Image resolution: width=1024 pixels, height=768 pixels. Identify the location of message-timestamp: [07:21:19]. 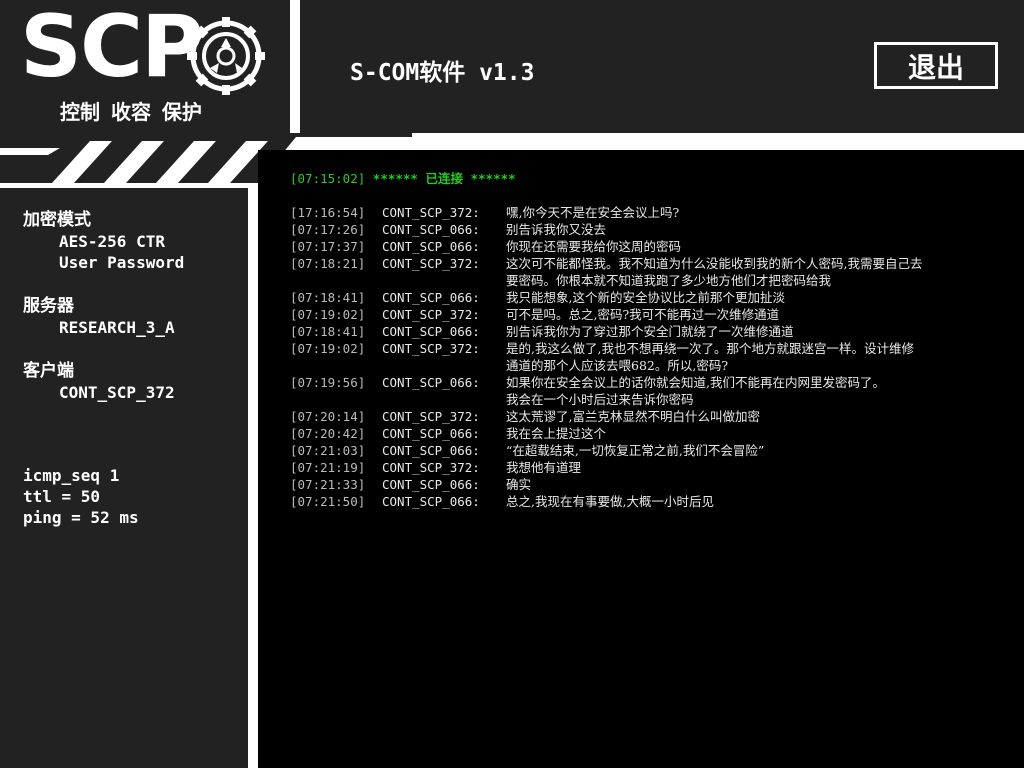
(328, 467).